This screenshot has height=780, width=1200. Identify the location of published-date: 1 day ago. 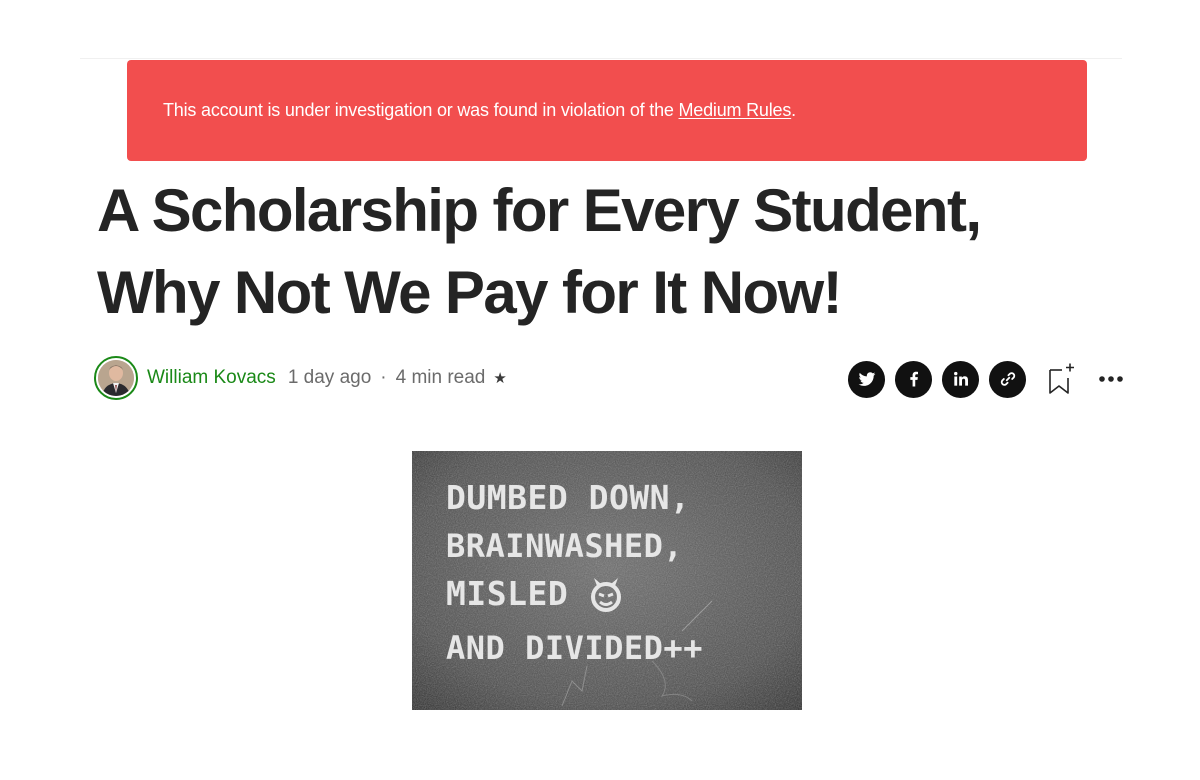
(329, 377).